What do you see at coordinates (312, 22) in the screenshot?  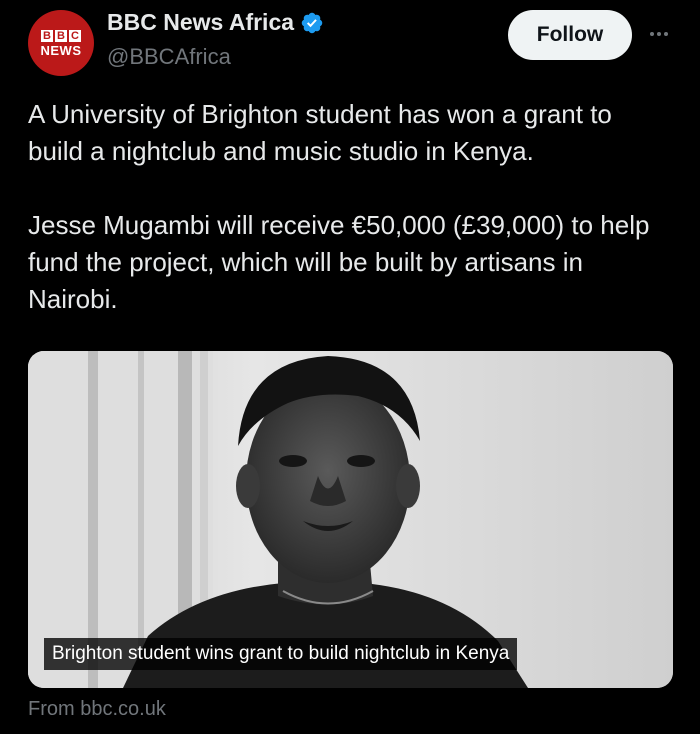 I see `verified-badge-icon` at bounding box center [312, 22].